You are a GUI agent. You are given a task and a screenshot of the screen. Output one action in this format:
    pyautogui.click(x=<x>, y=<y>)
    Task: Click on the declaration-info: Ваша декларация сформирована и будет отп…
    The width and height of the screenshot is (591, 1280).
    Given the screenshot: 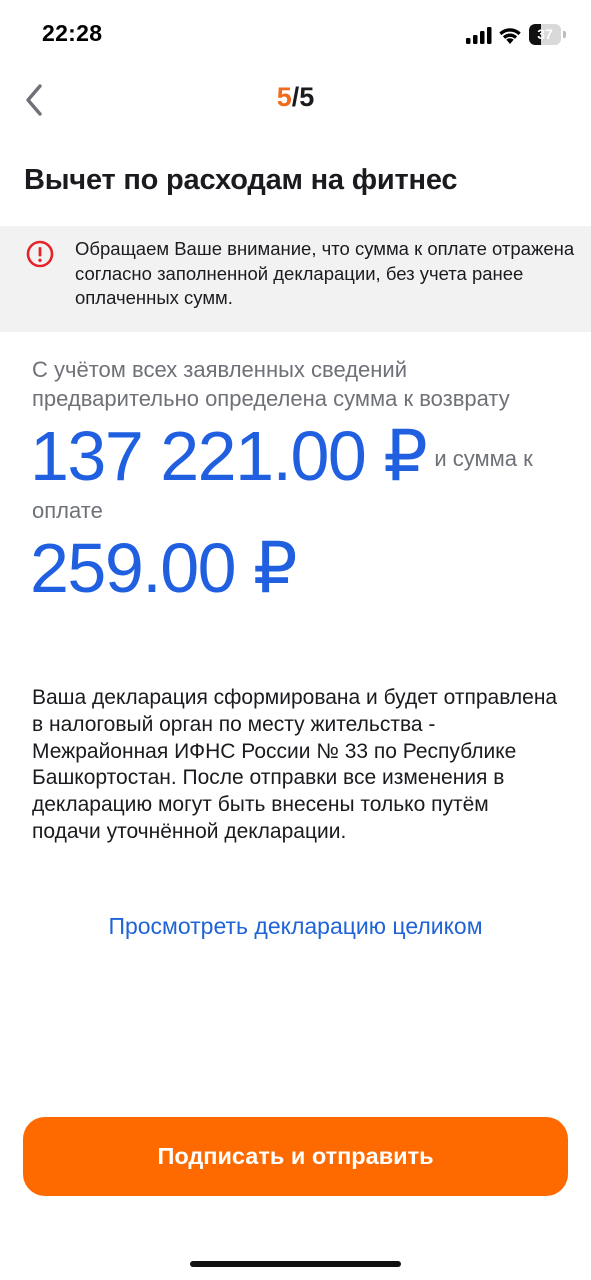 What is the action you would take?
    pyautogui.click(x=295, y=764)
    